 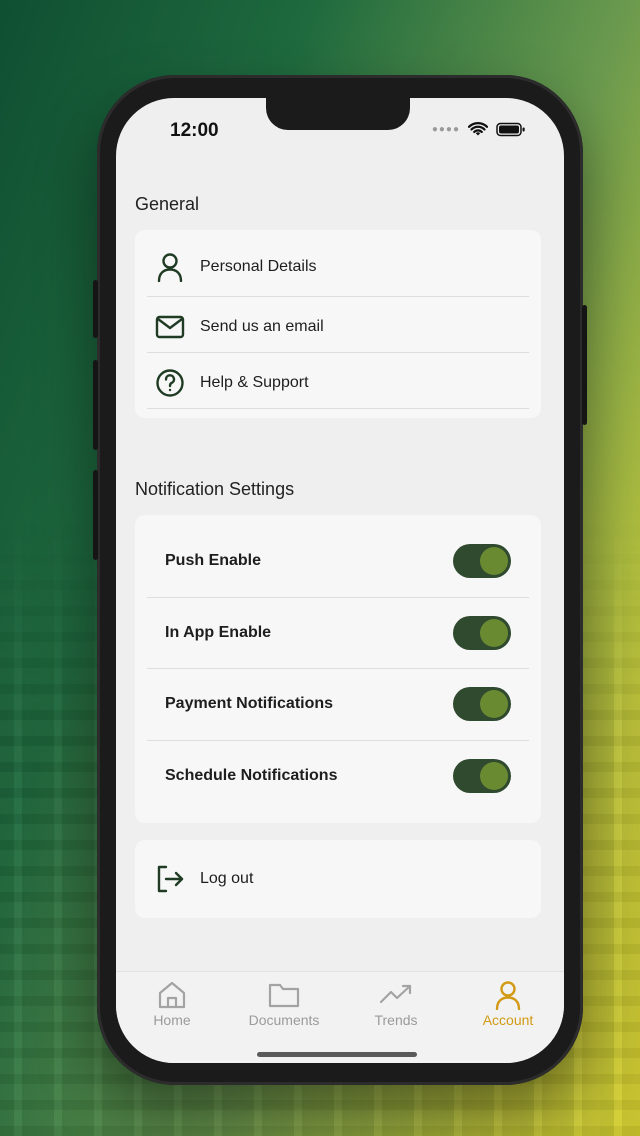 I want to click on trend-icon, so click(x=395, y=994).